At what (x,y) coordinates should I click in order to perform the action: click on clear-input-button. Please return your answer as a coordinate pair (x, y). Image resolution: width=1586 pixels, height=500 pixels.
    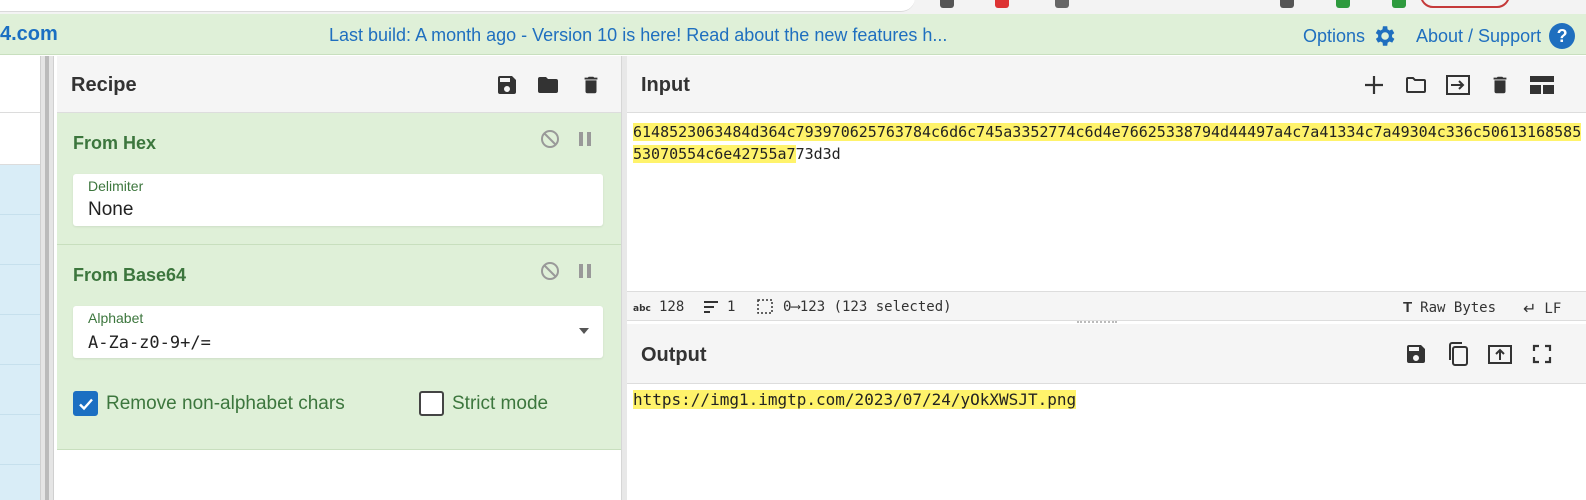
    Looking at the image, I should click on (1500, 85).